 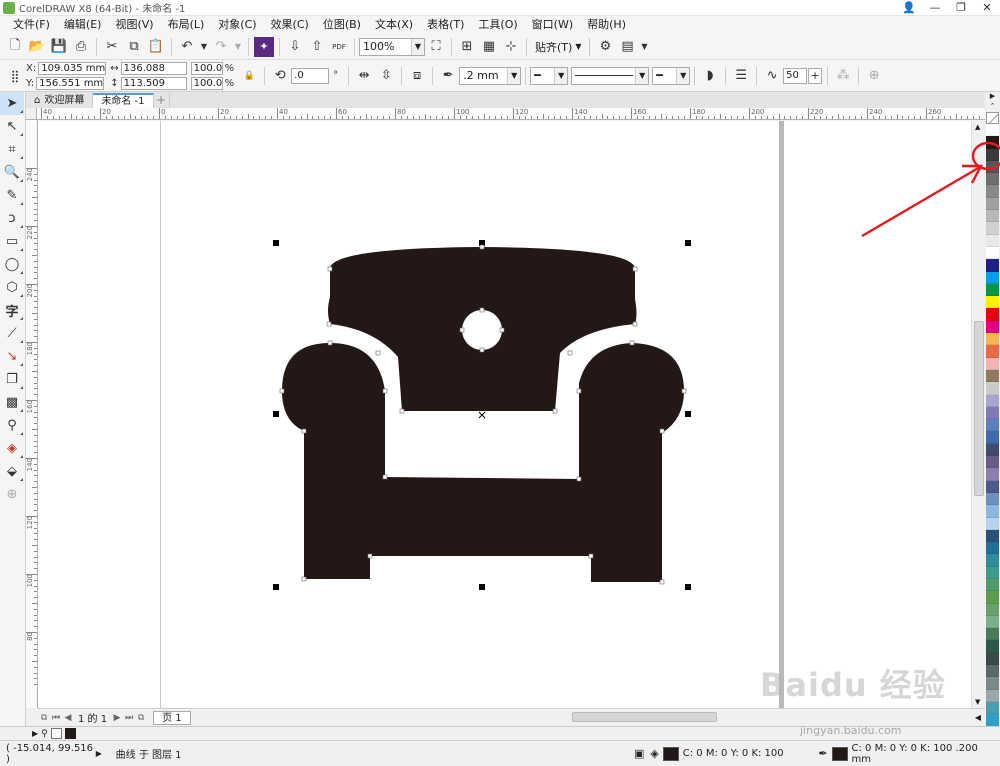 I want to click on smoothing-plus-icon: +, so click(x=815, y=75).